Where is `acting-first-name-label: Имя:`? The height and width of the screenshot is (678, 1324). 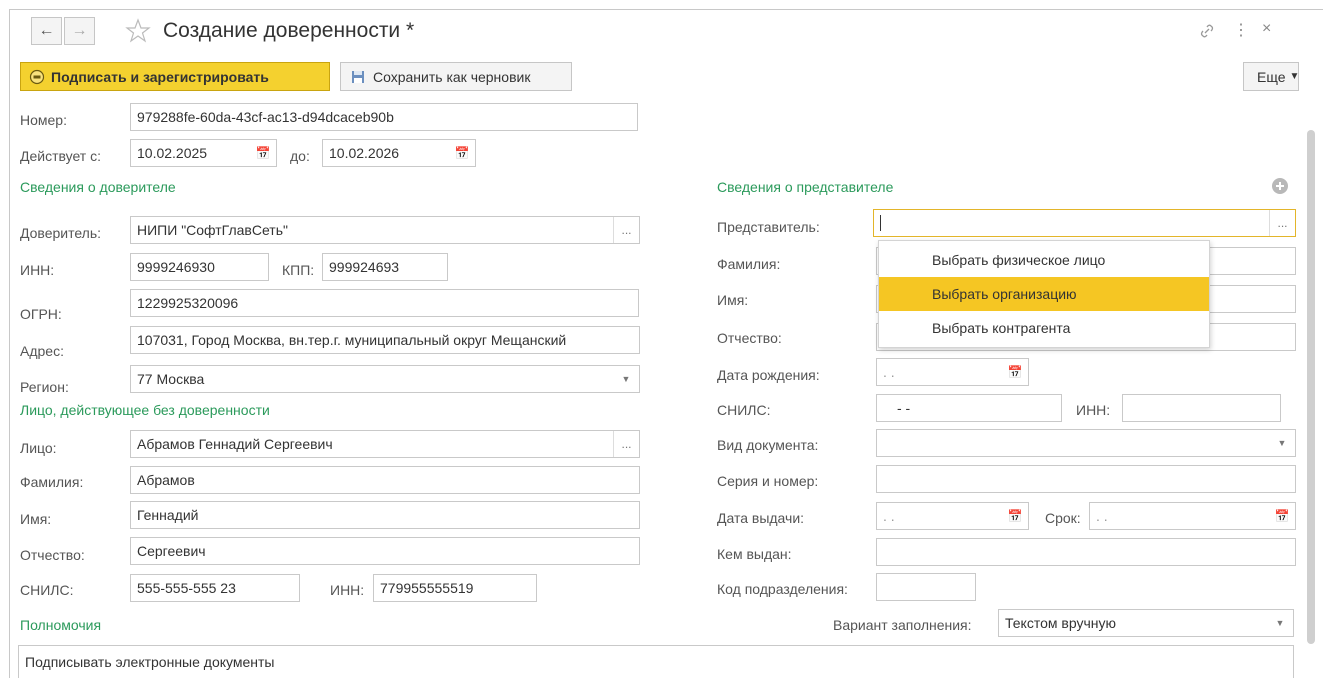 acting-first-name-label: Имя: is located at coordinates (36, 519).